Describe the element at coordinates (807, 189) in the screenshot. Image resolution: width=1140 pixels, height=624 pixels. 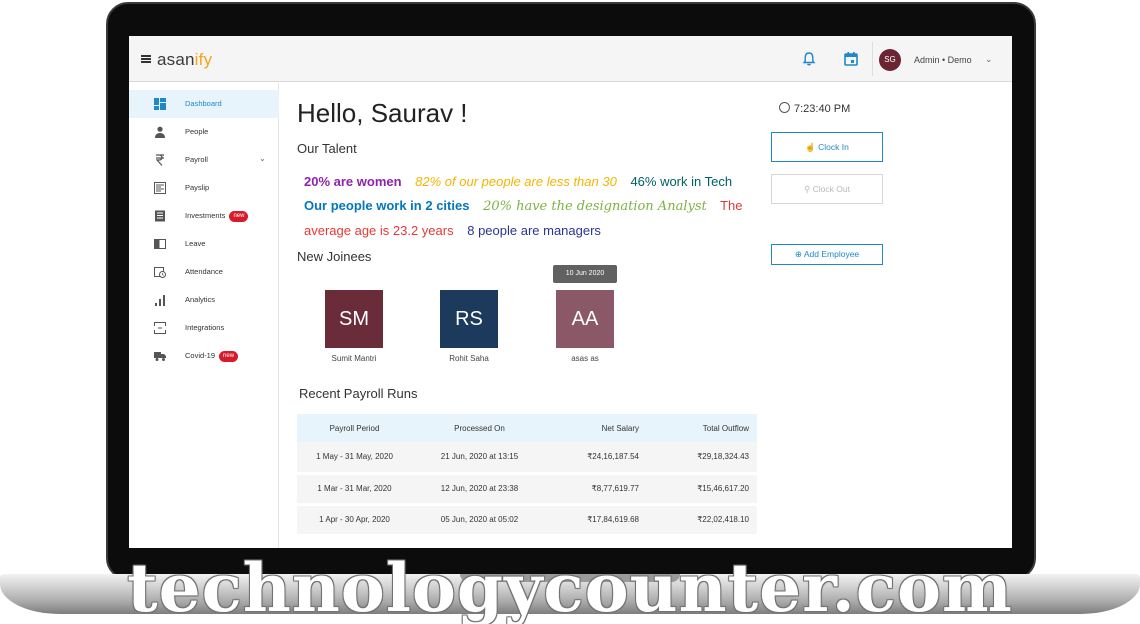
I see `key-icon: ⚲` at that location.